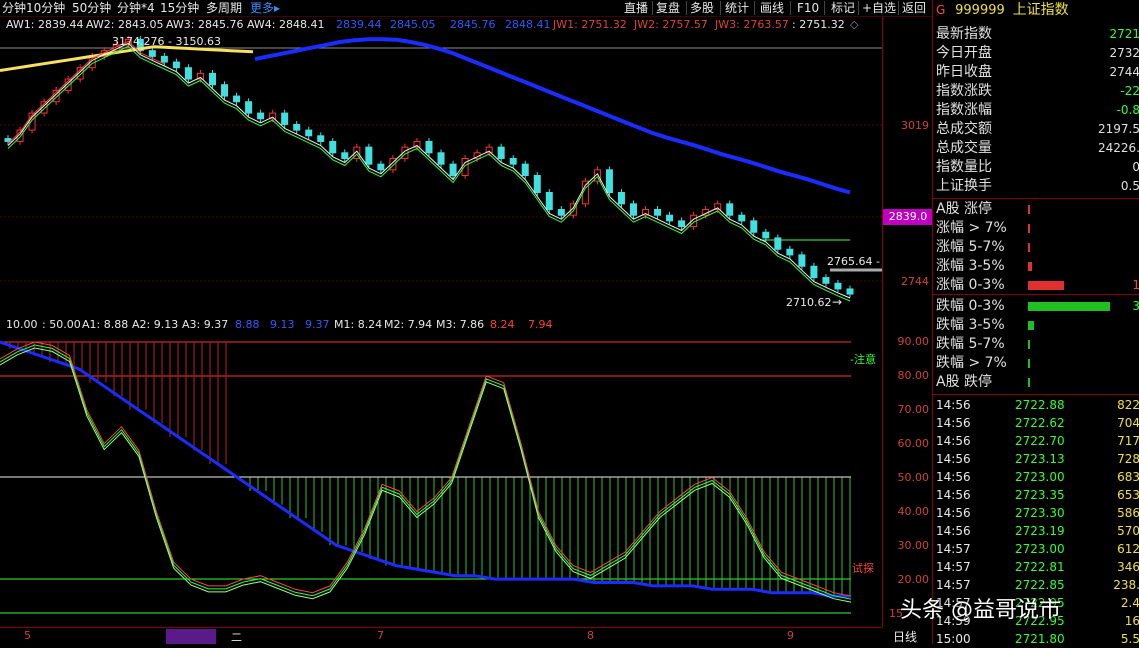  I want to click on stat-label: 指数量比, so click(964, 167).